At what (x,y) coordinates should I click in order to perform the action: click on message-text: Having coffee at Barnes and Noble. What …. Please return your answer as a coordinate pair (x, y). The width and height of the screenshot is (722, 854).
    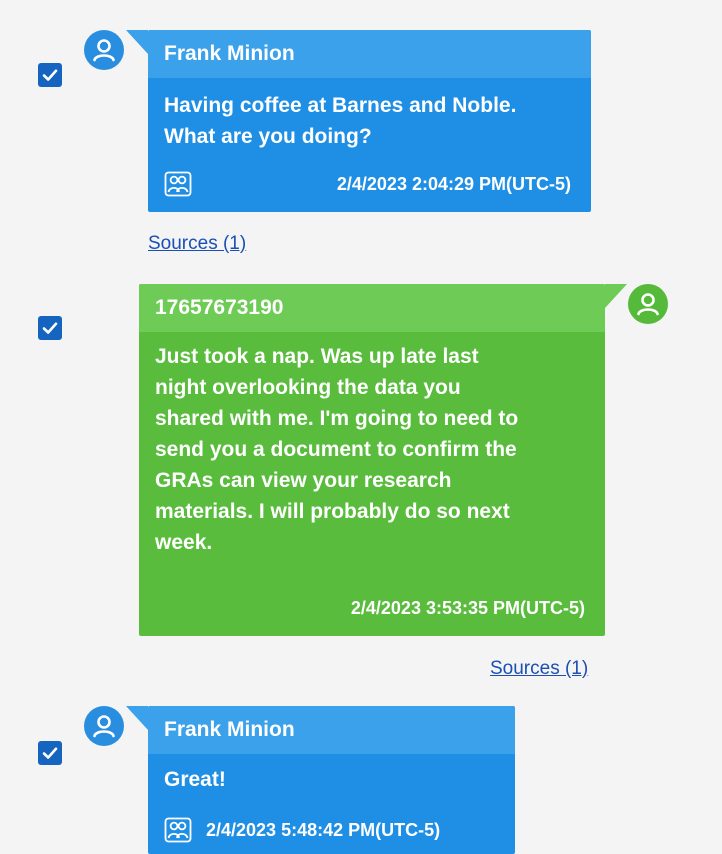
    Looking at the image, I should click on (340, 121).